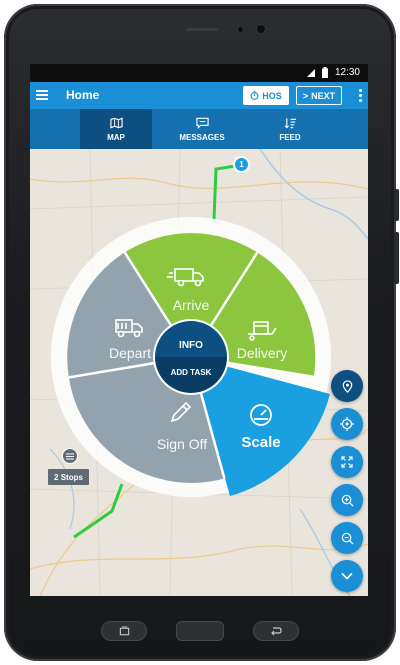 The height and width of the screenshot is (665, 400). I want to click on segment-scale-label: Scale, so click(260, 442).